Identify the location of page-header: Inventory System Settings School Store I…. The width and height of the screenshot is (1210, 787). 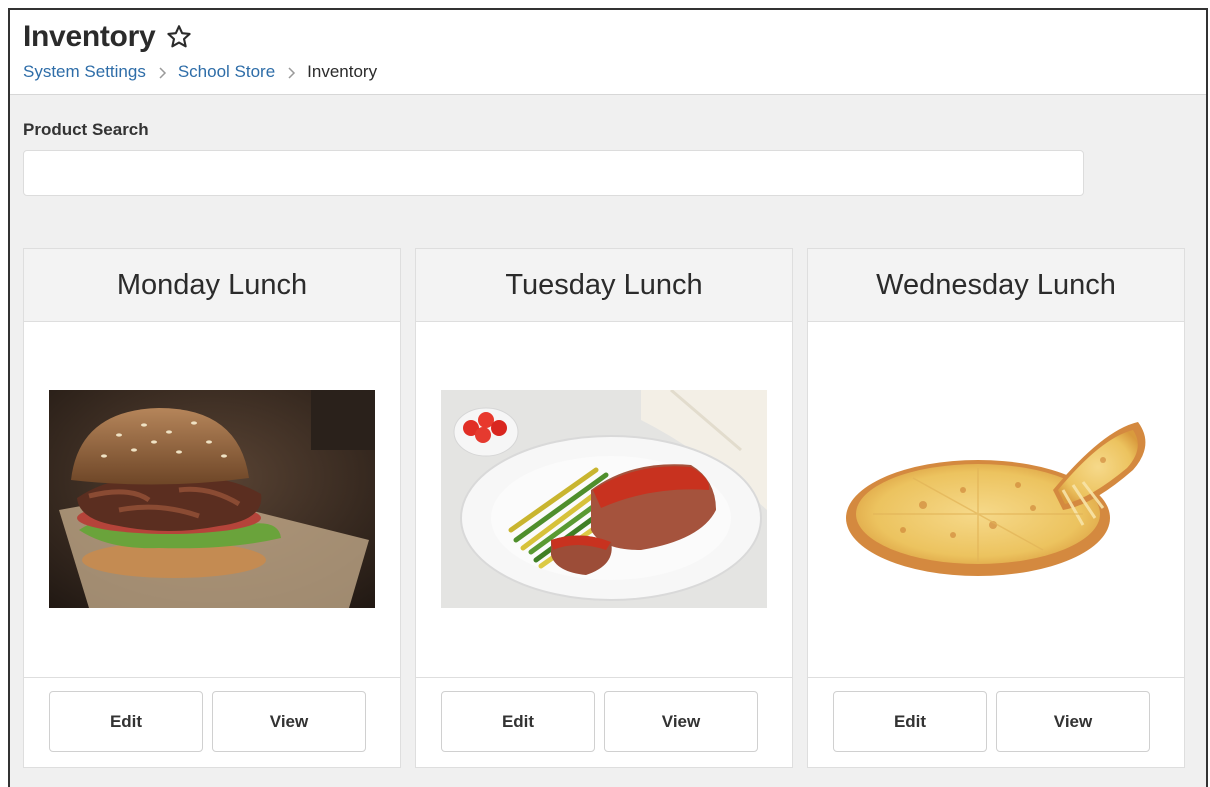
(608, 52).